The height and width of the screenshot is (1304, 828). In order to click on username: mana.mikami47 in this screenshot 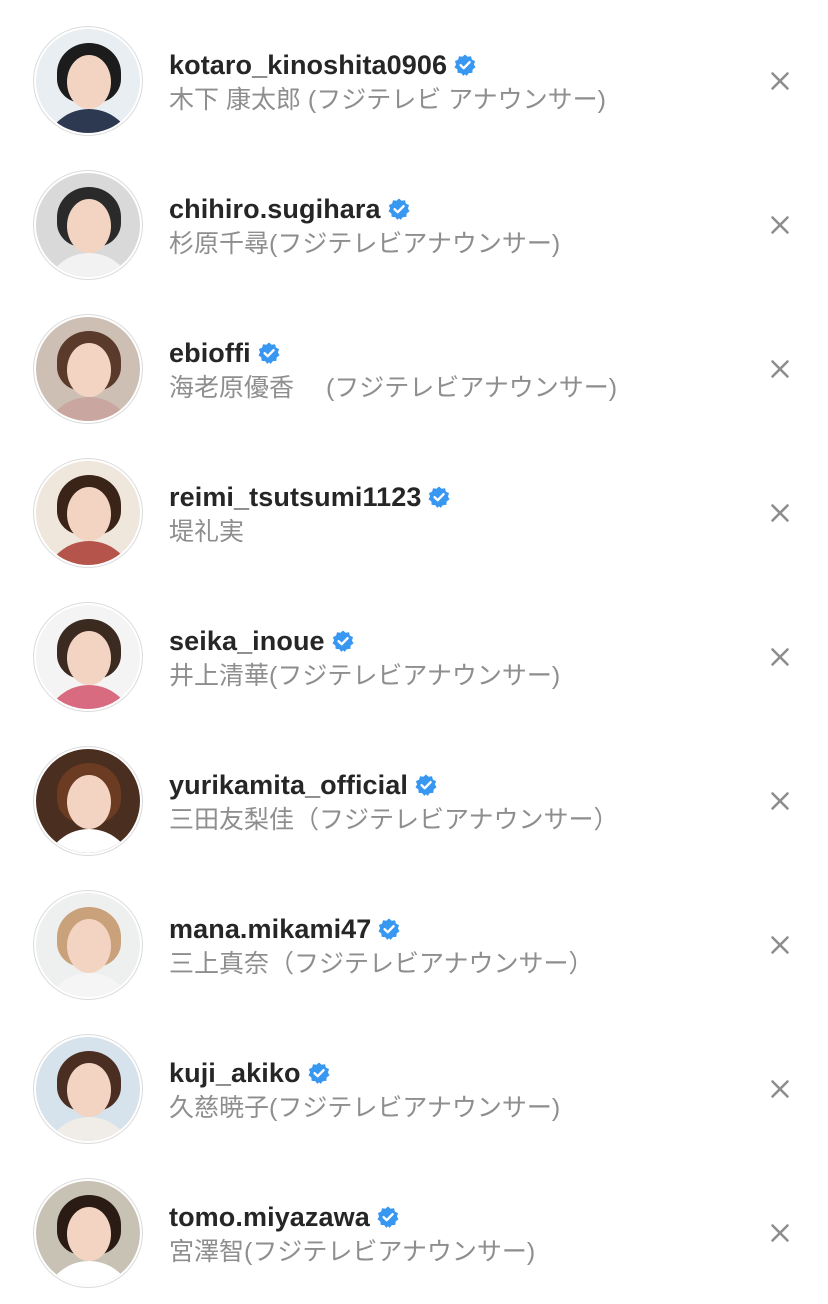, I will do `click(270, 929)`.